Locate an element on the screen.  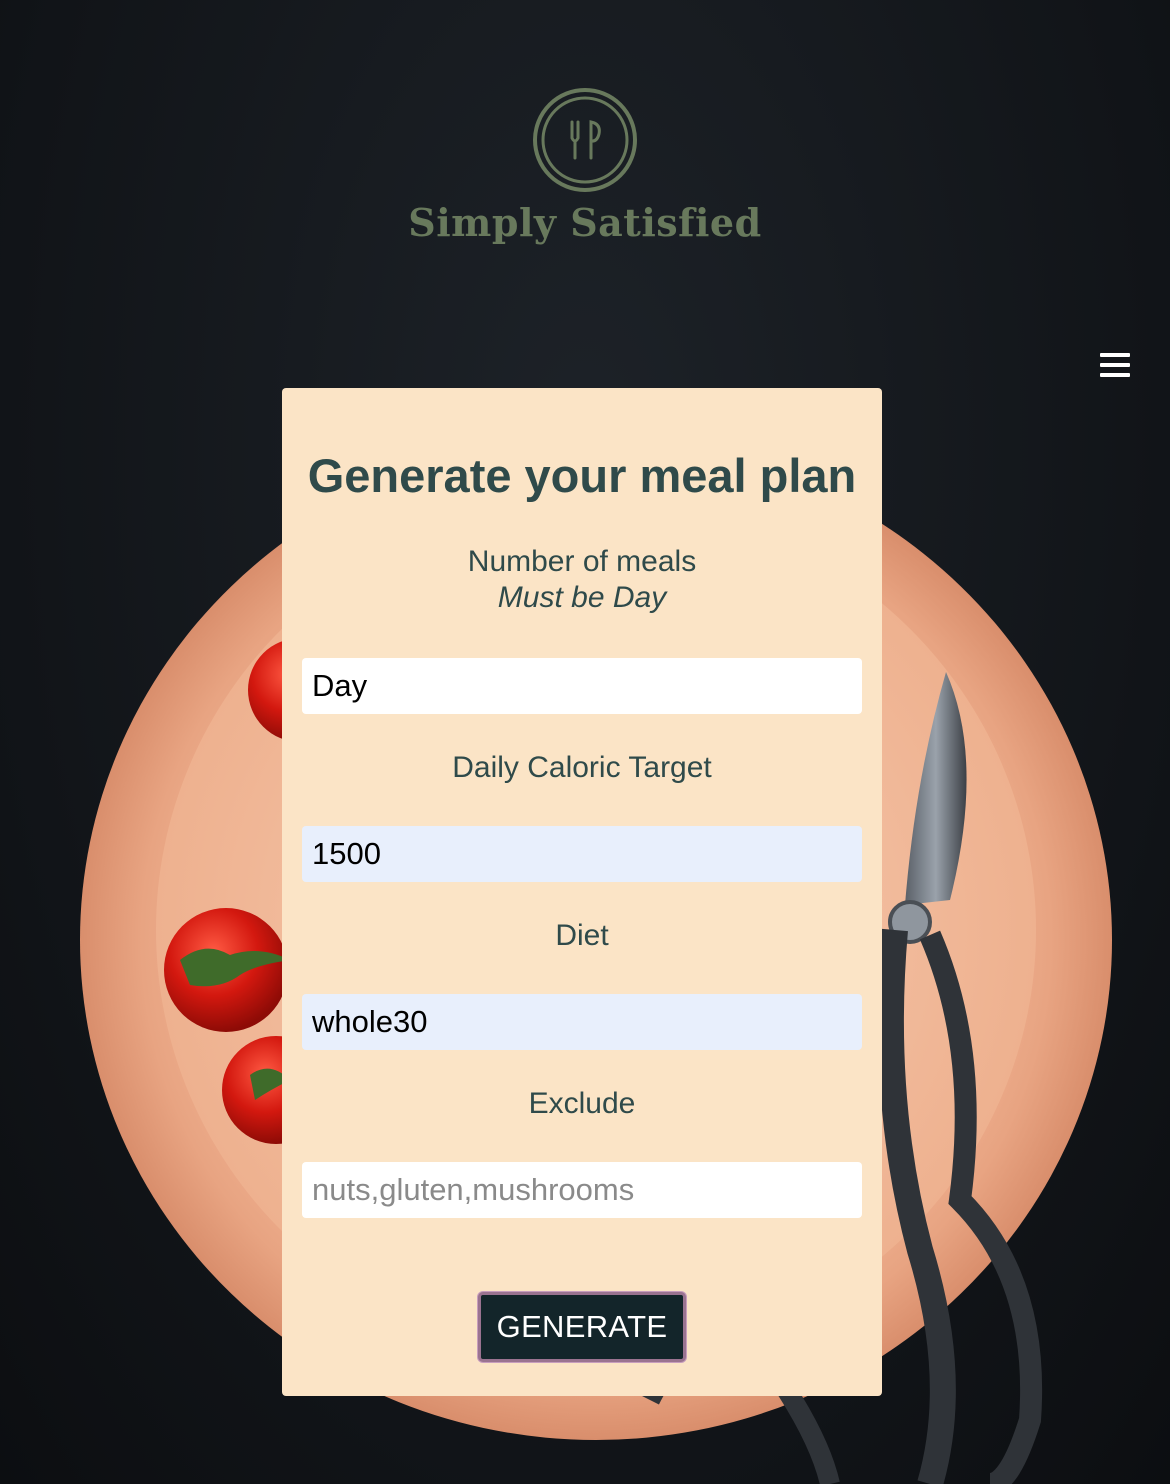
meals-input is located at coordinates (582, 686).